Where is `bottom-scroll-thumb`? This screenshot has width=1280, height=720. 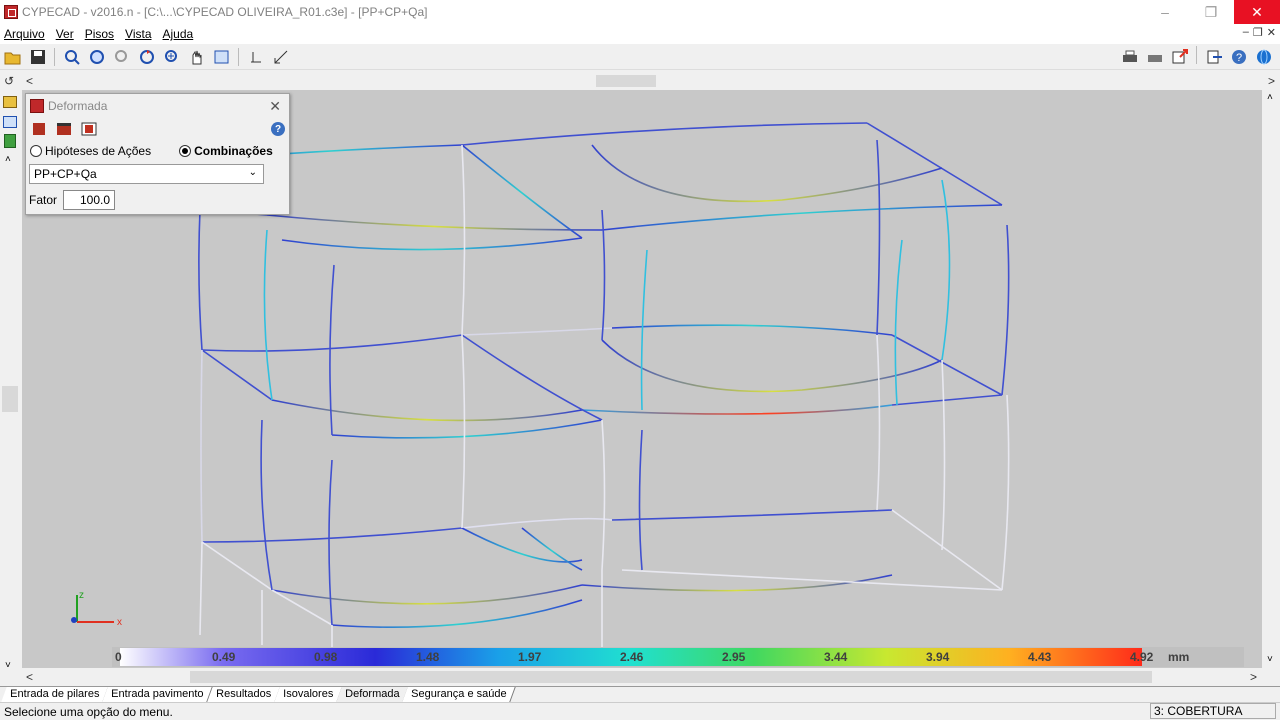 bottom-scroll-thumb is located at coordinates (671, 677).